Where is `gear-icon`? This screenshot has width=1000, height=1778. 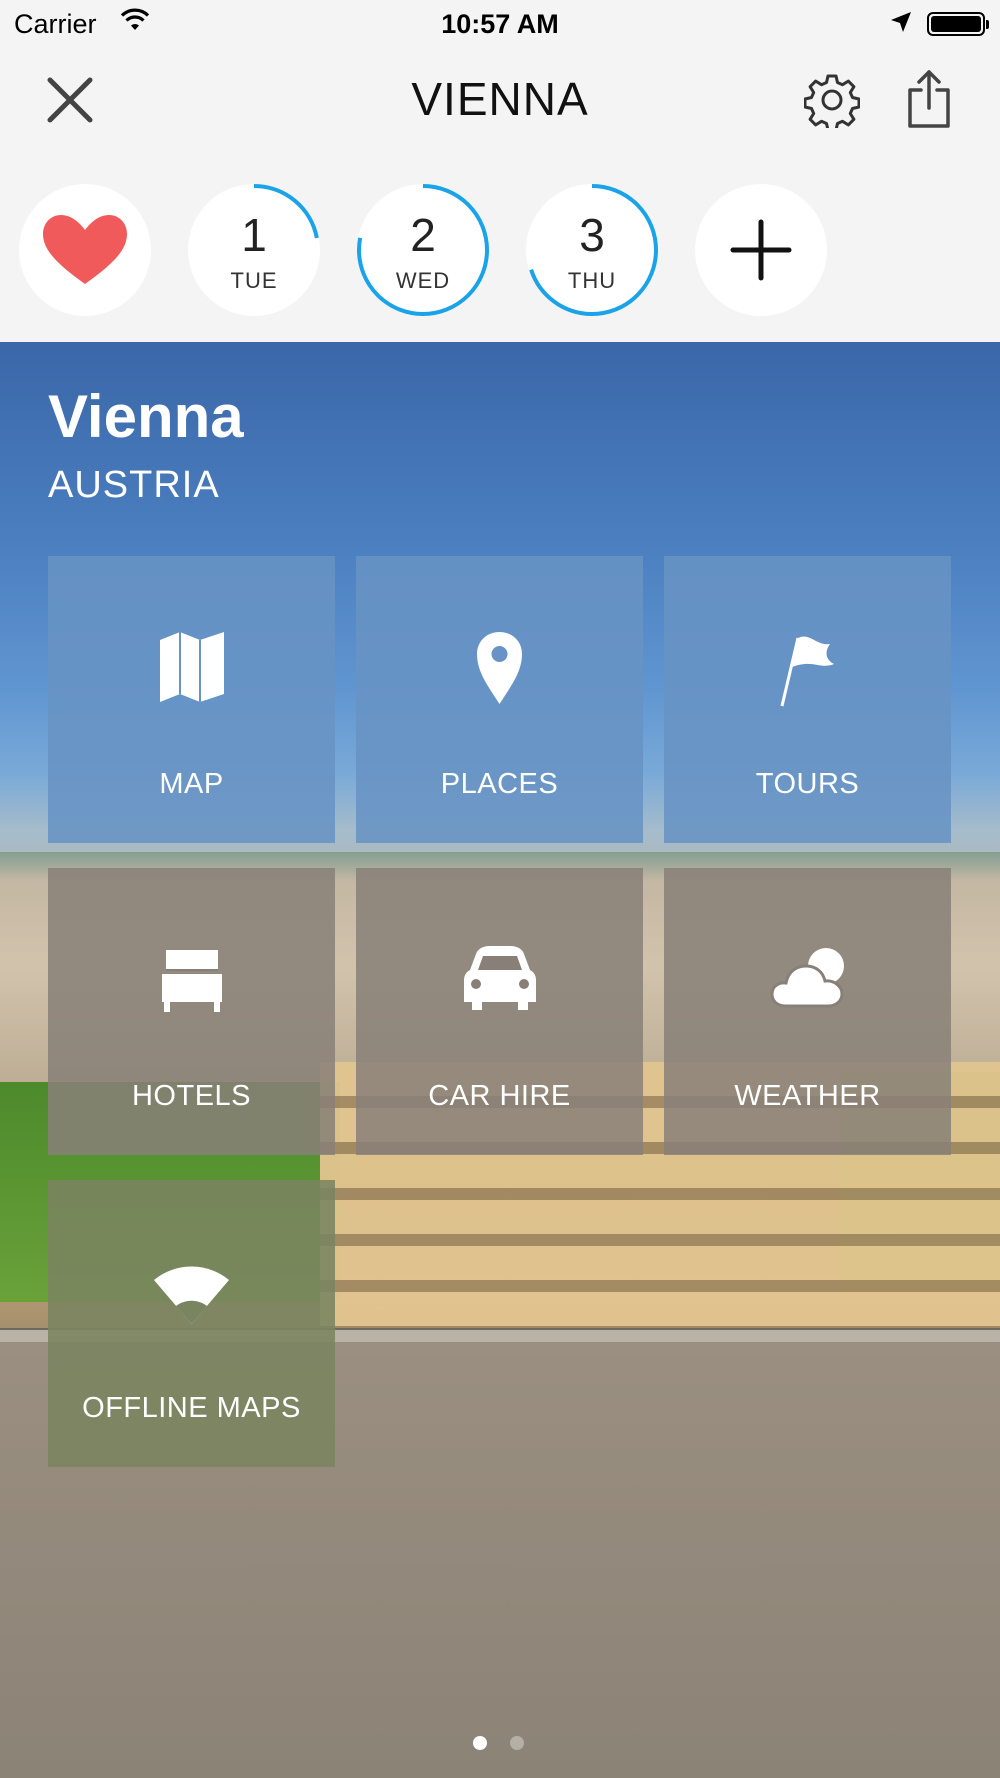
gear-icon is located at coordinates (832, 100).